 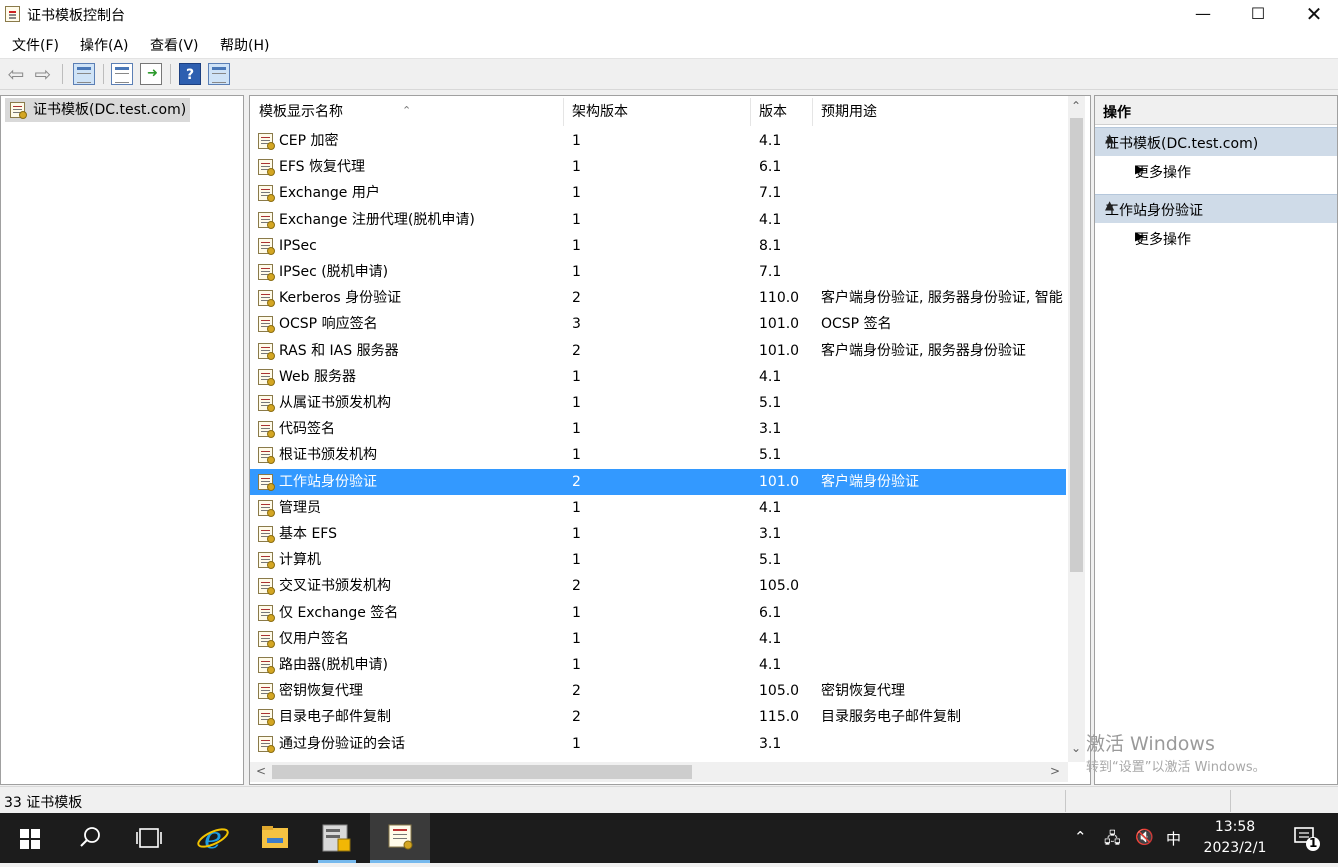 What do you see at coordinates (482, 772) in the screenshot?
I see `horizontal-scroll-thumb` at bounding box center [482, 772].